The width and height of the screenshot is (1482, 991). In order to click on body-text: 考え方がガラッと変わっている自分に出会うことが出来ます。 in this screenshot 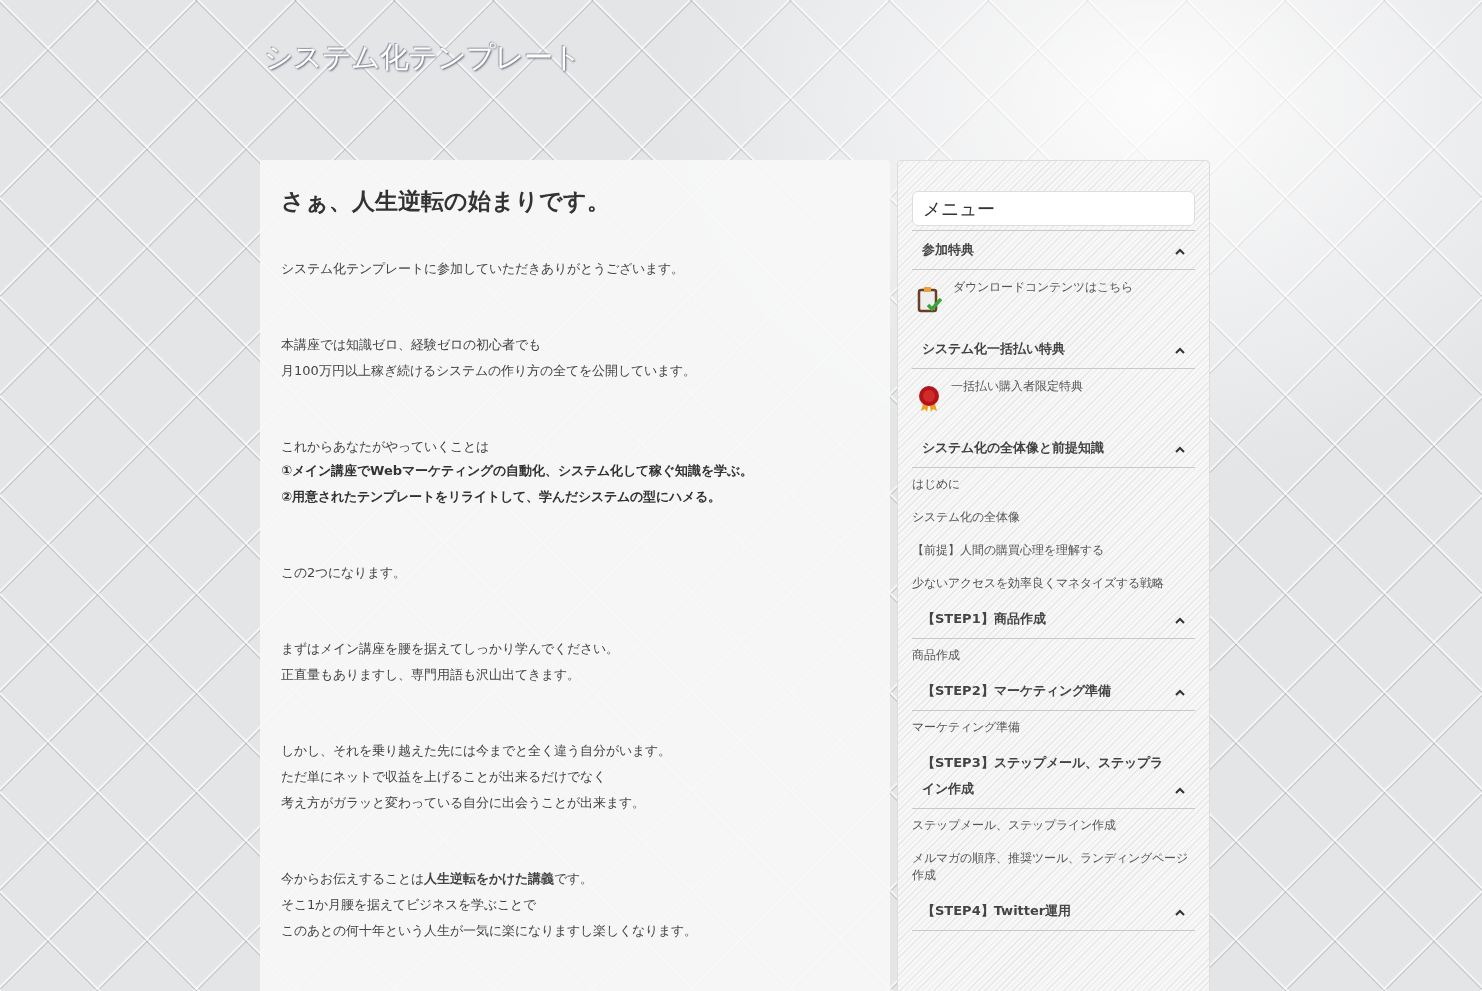, I will do `click(463, 802)`.